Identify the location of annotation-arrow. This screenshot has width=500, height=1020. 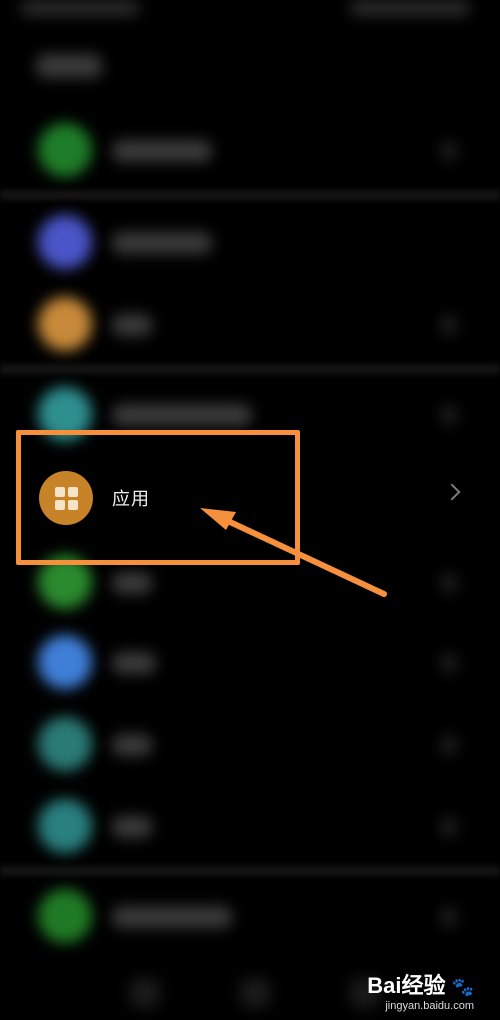
(293, 552).